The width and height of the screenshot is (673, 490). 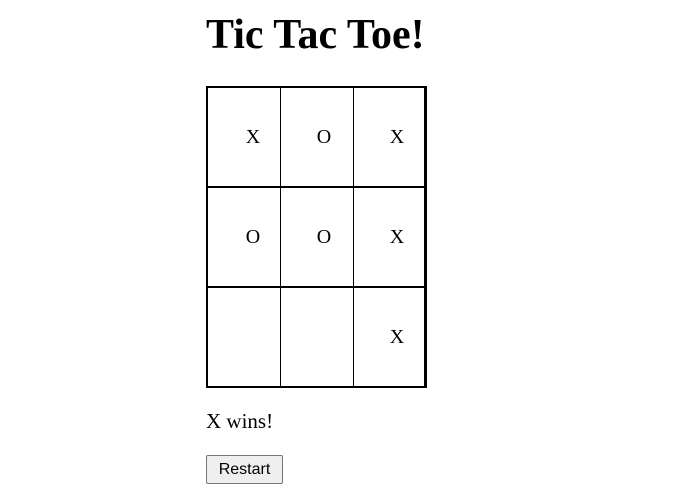 I want to click on board-cell-r2-c3: X, so click(x=389, y=238).